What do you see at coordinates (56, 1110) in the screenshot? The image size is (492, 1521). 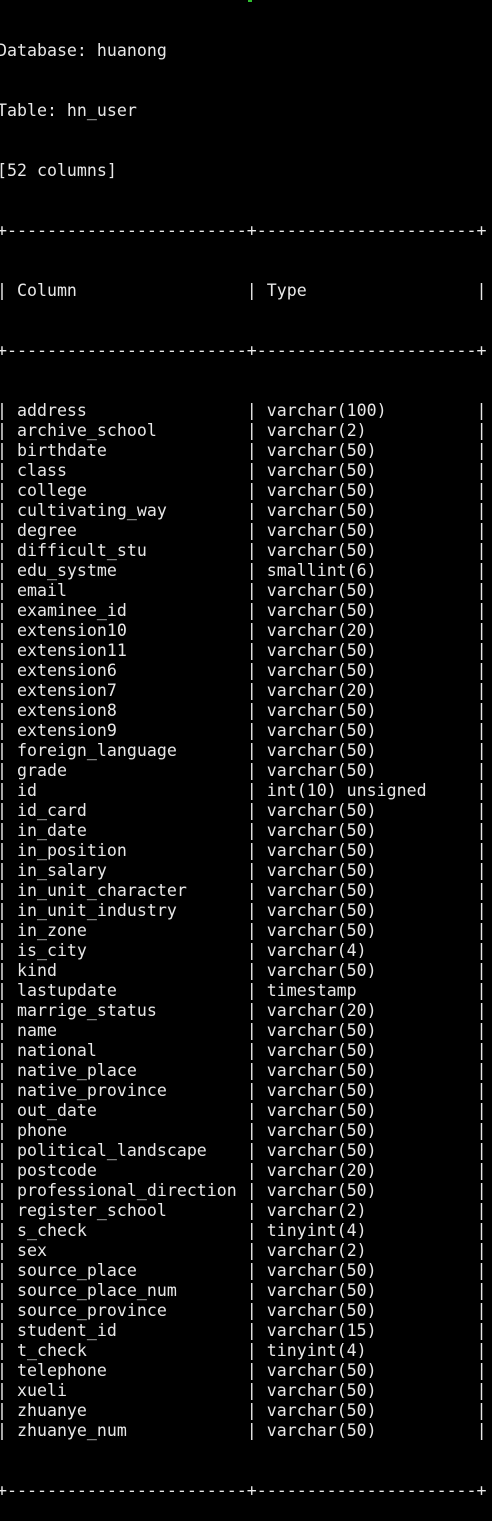 I see `column-name-cell: out_date` at bounding box center [56, 1110].